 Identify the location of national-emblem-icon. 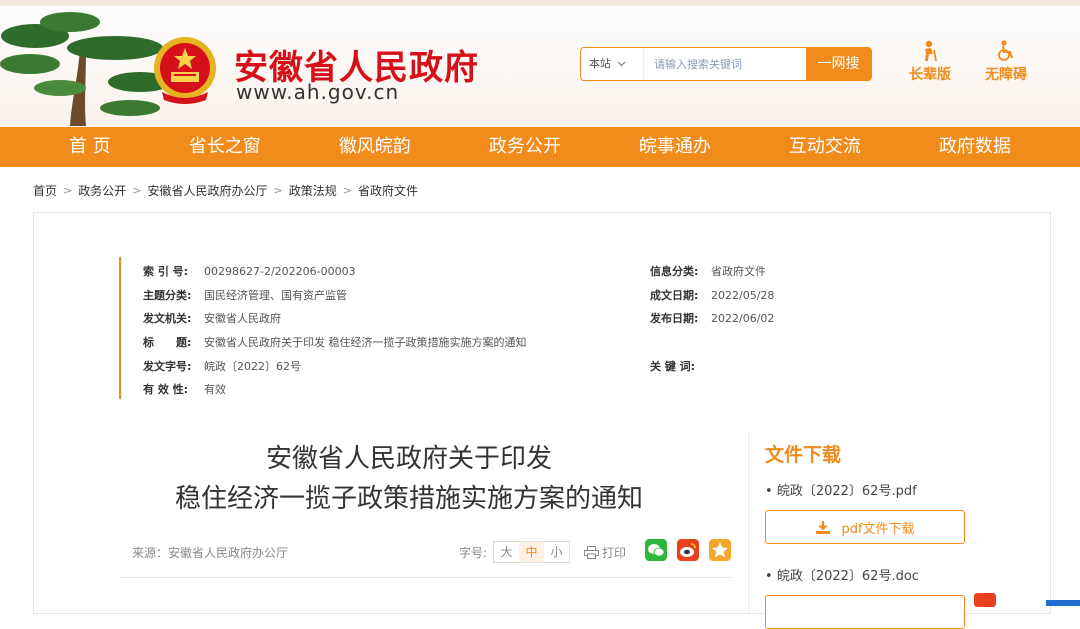
(185, 70).